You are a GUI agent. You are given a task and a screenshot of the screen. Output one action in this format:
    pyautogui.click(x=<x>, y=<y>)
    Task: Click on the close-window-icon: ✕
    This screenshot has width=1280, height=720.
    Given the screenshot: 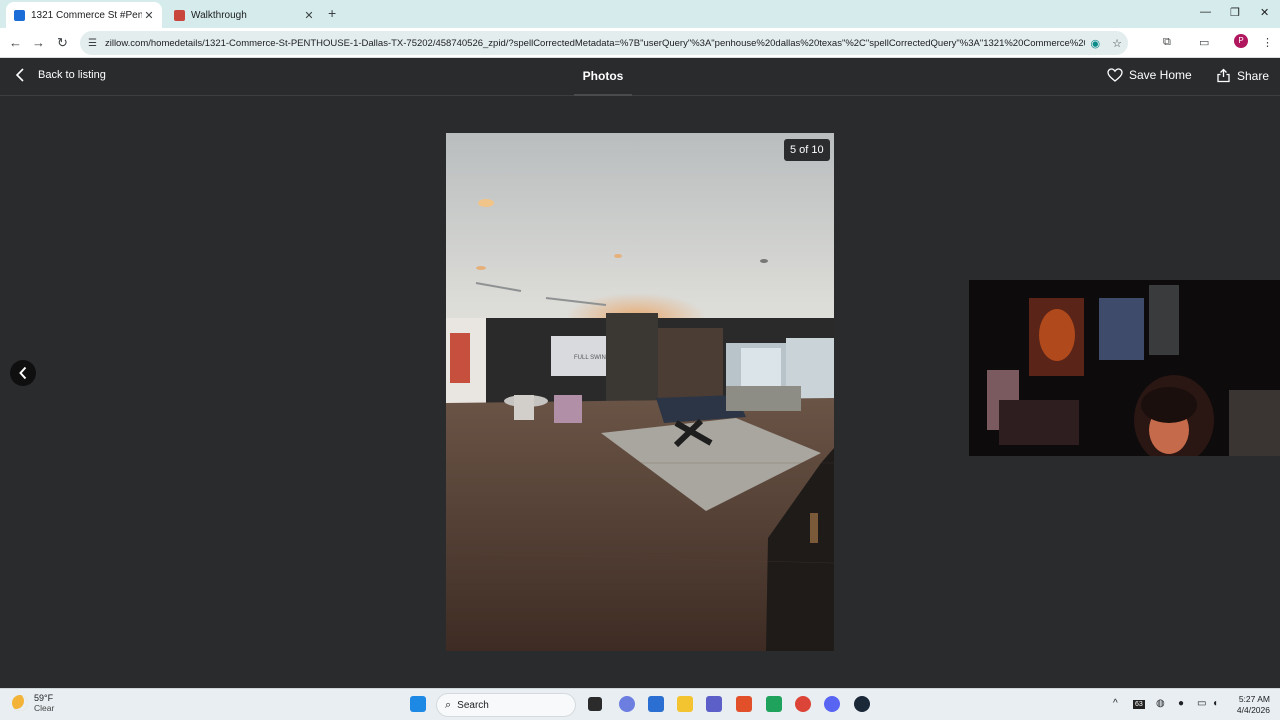 What is the action you would take?
    pyautogui.click(x=1264, y=12)
    